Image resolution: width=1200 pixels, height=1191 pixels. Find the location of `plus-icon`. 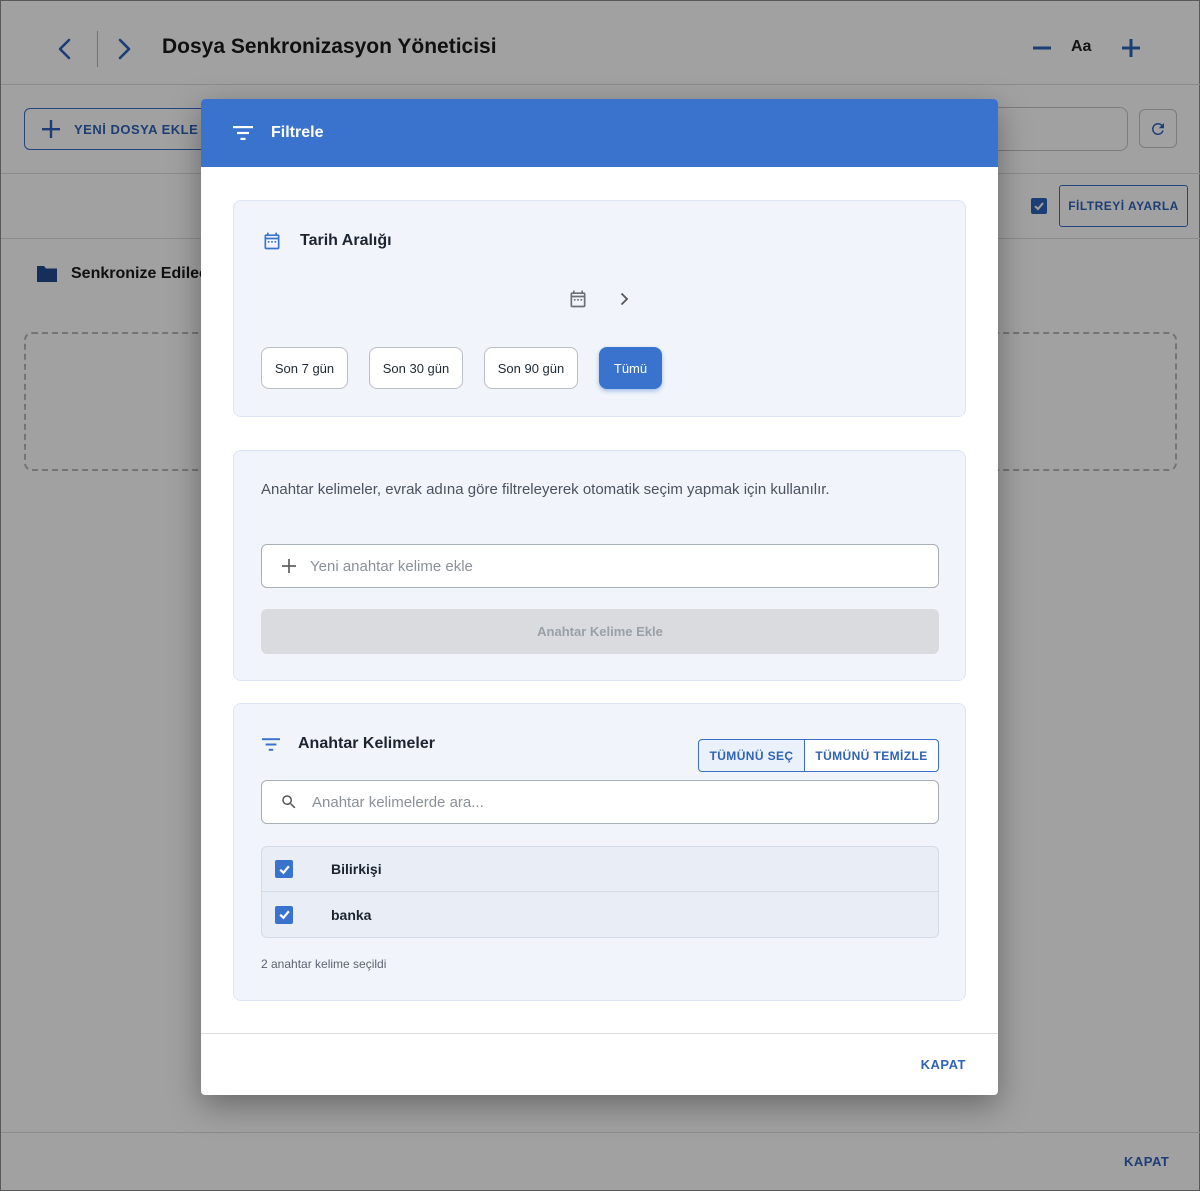

plus-icon is located at coordinates (289, 566).